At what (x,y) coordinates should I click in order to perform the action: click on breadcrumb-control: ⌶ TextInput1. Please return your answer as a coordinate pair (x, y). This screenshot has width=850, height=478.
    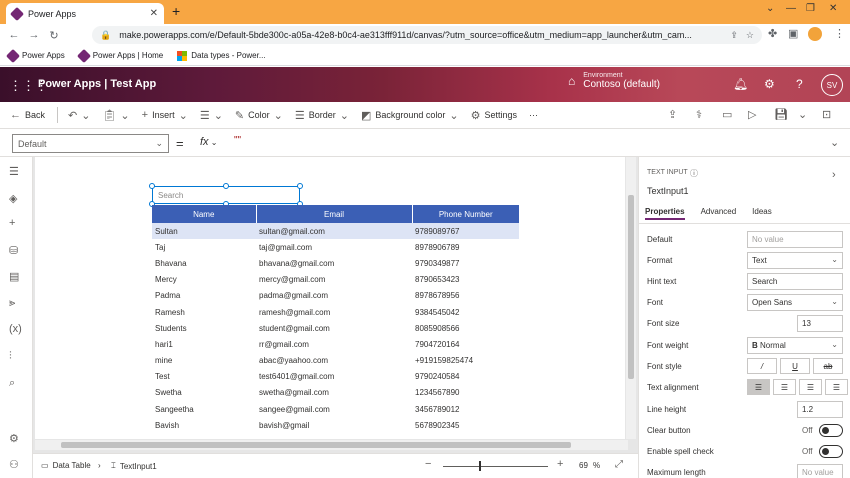
    Looking at the image, I should click on (134, 466).